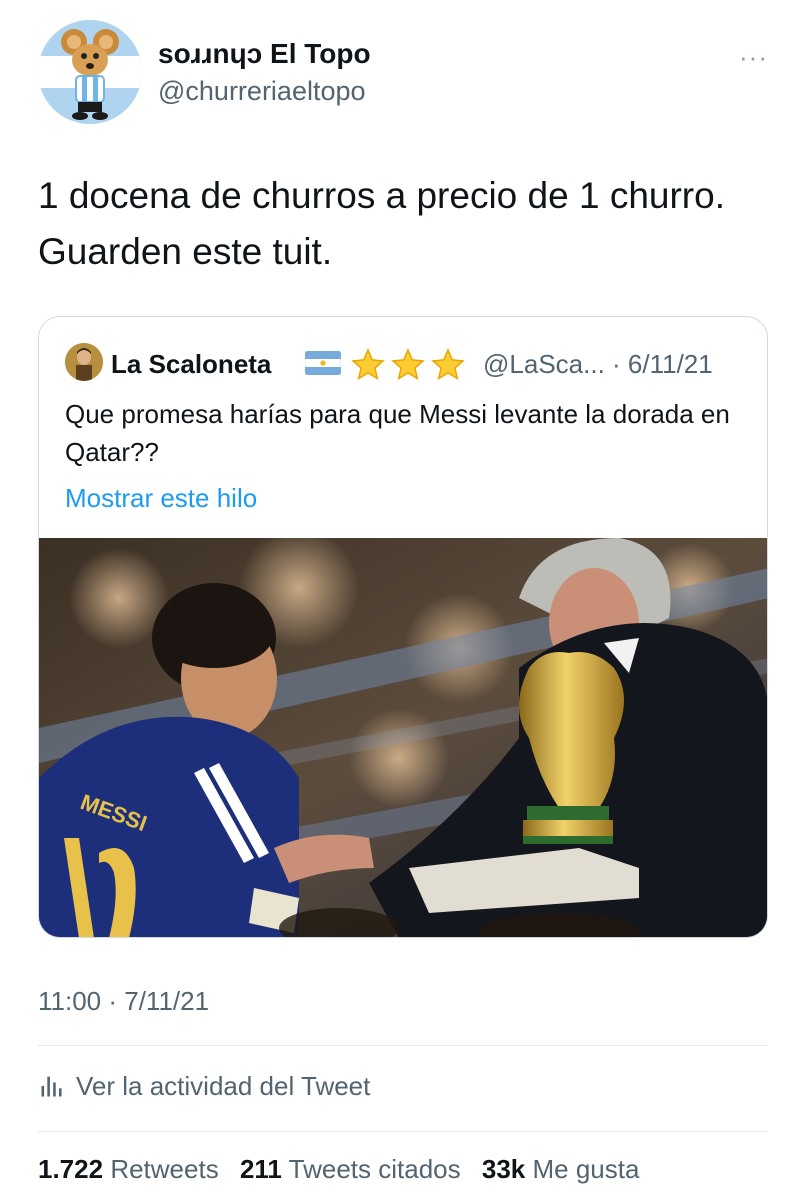  I want to click on quoted-author-name: La Scaloneta, so click(191, 364).